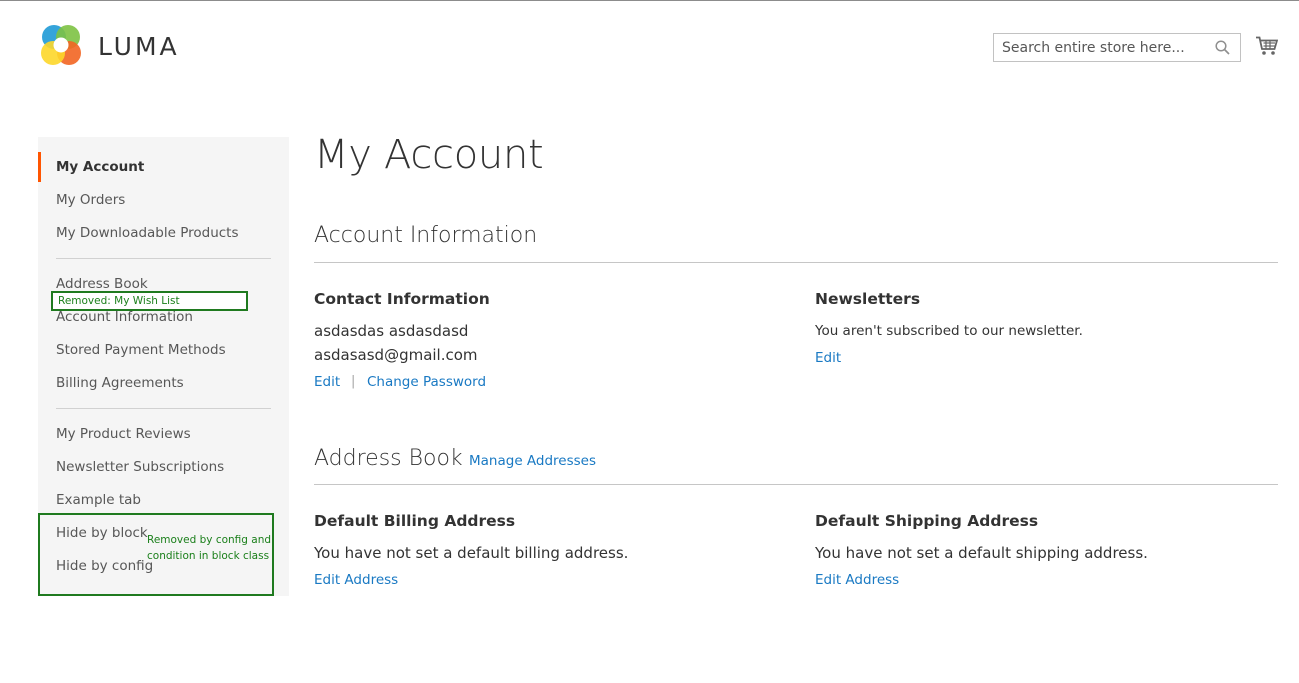 This screenshot has width=1299, height=683. What do you see at coordinates (61, 45) in the screenshot?
I see `luma-logo-icon` at bounding box center [61, 45].